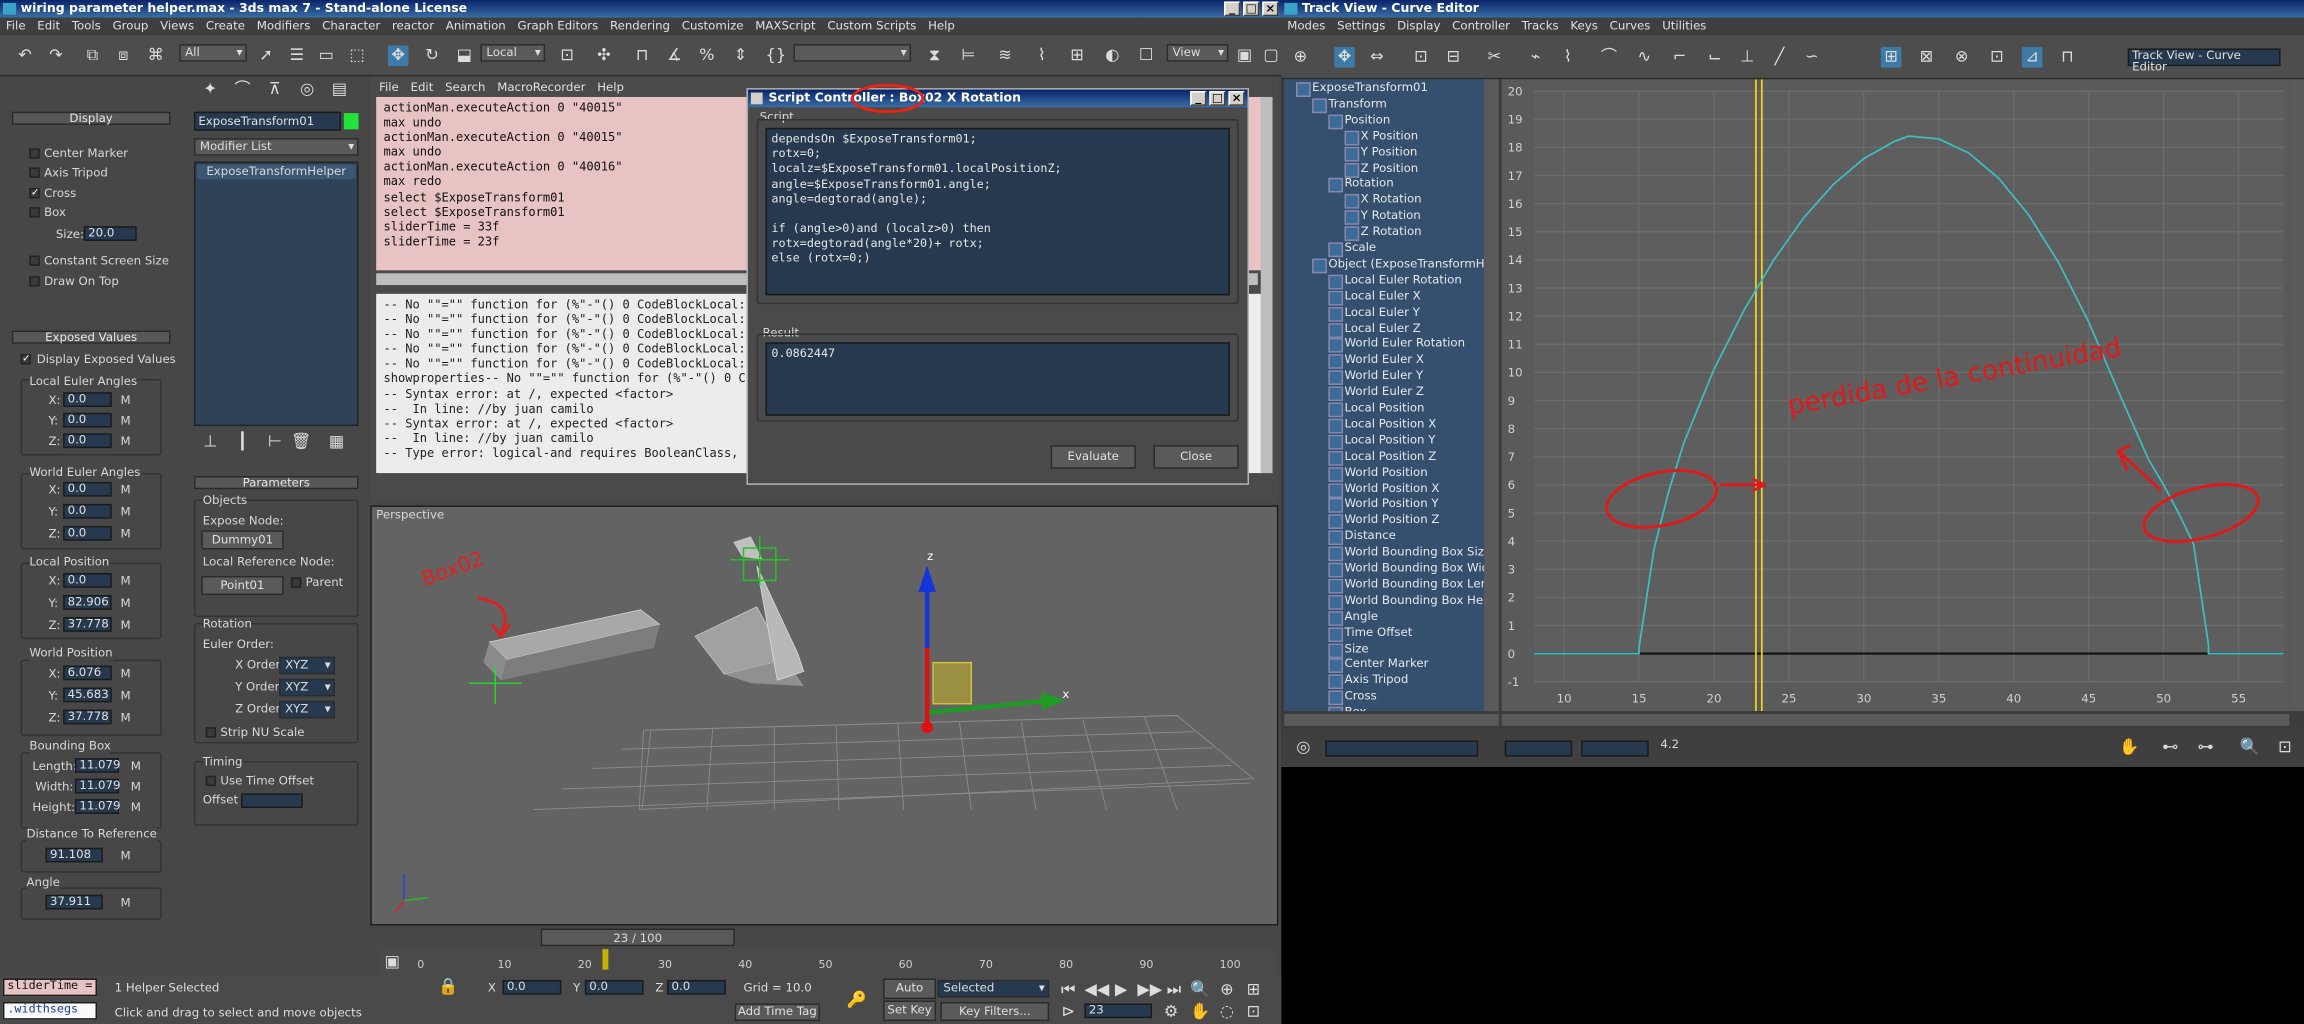  Describe the element at coordinates (640, 27) in the screenshot. I see `max-menu-rendering: Rendering` at that location.